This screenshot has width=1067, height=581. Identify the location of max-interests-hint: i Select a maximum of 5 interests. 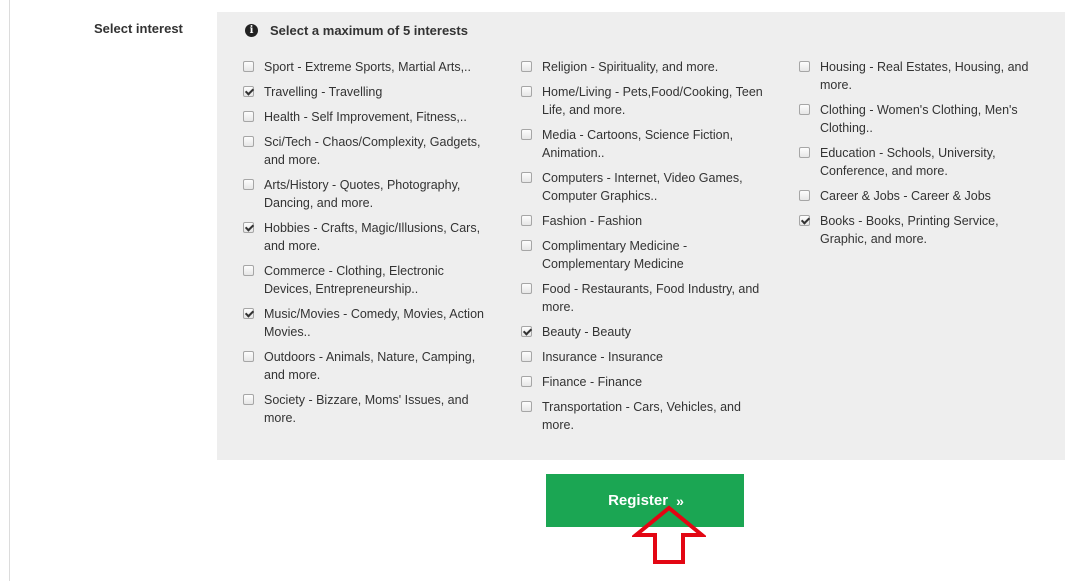
(356, 30).